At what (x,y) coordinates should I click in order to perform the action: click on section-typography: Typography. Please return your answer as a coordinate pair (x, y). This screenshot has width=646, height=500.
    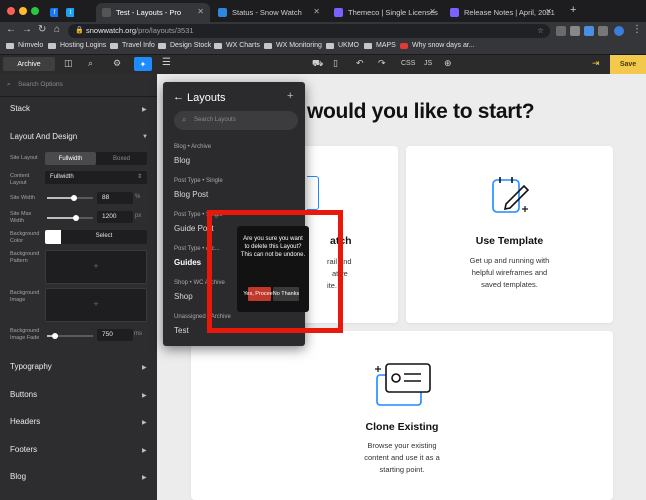
    Looking at the image, I should click on (31, 366).